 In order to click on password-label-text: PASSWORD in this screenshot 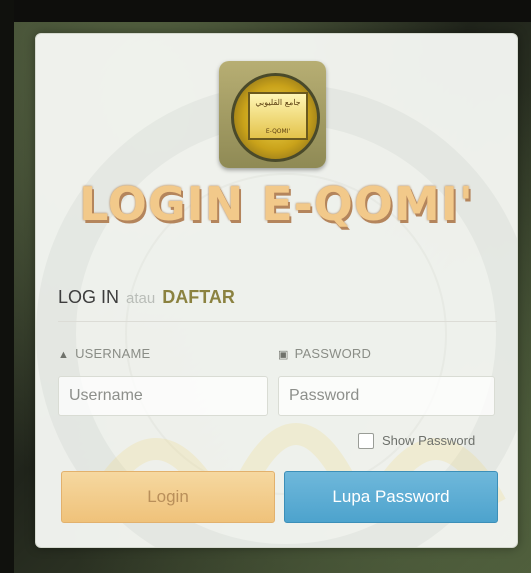, I will do `click(333, 353)`.